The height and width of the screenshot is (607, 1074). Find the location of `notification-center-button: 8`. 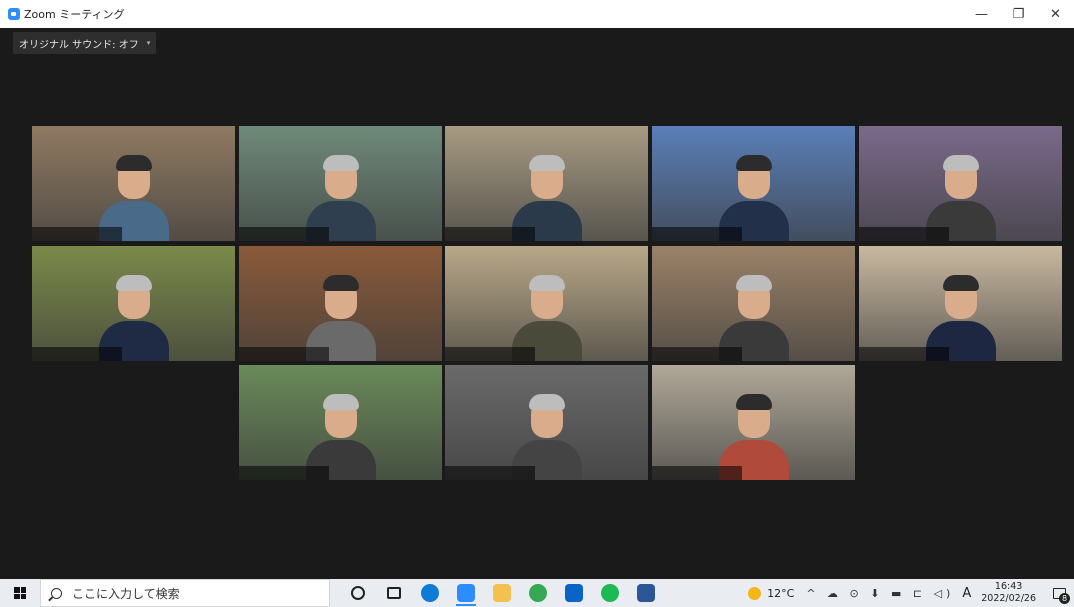

notification-center-button: 8 is located at coordinates (1059, 593).